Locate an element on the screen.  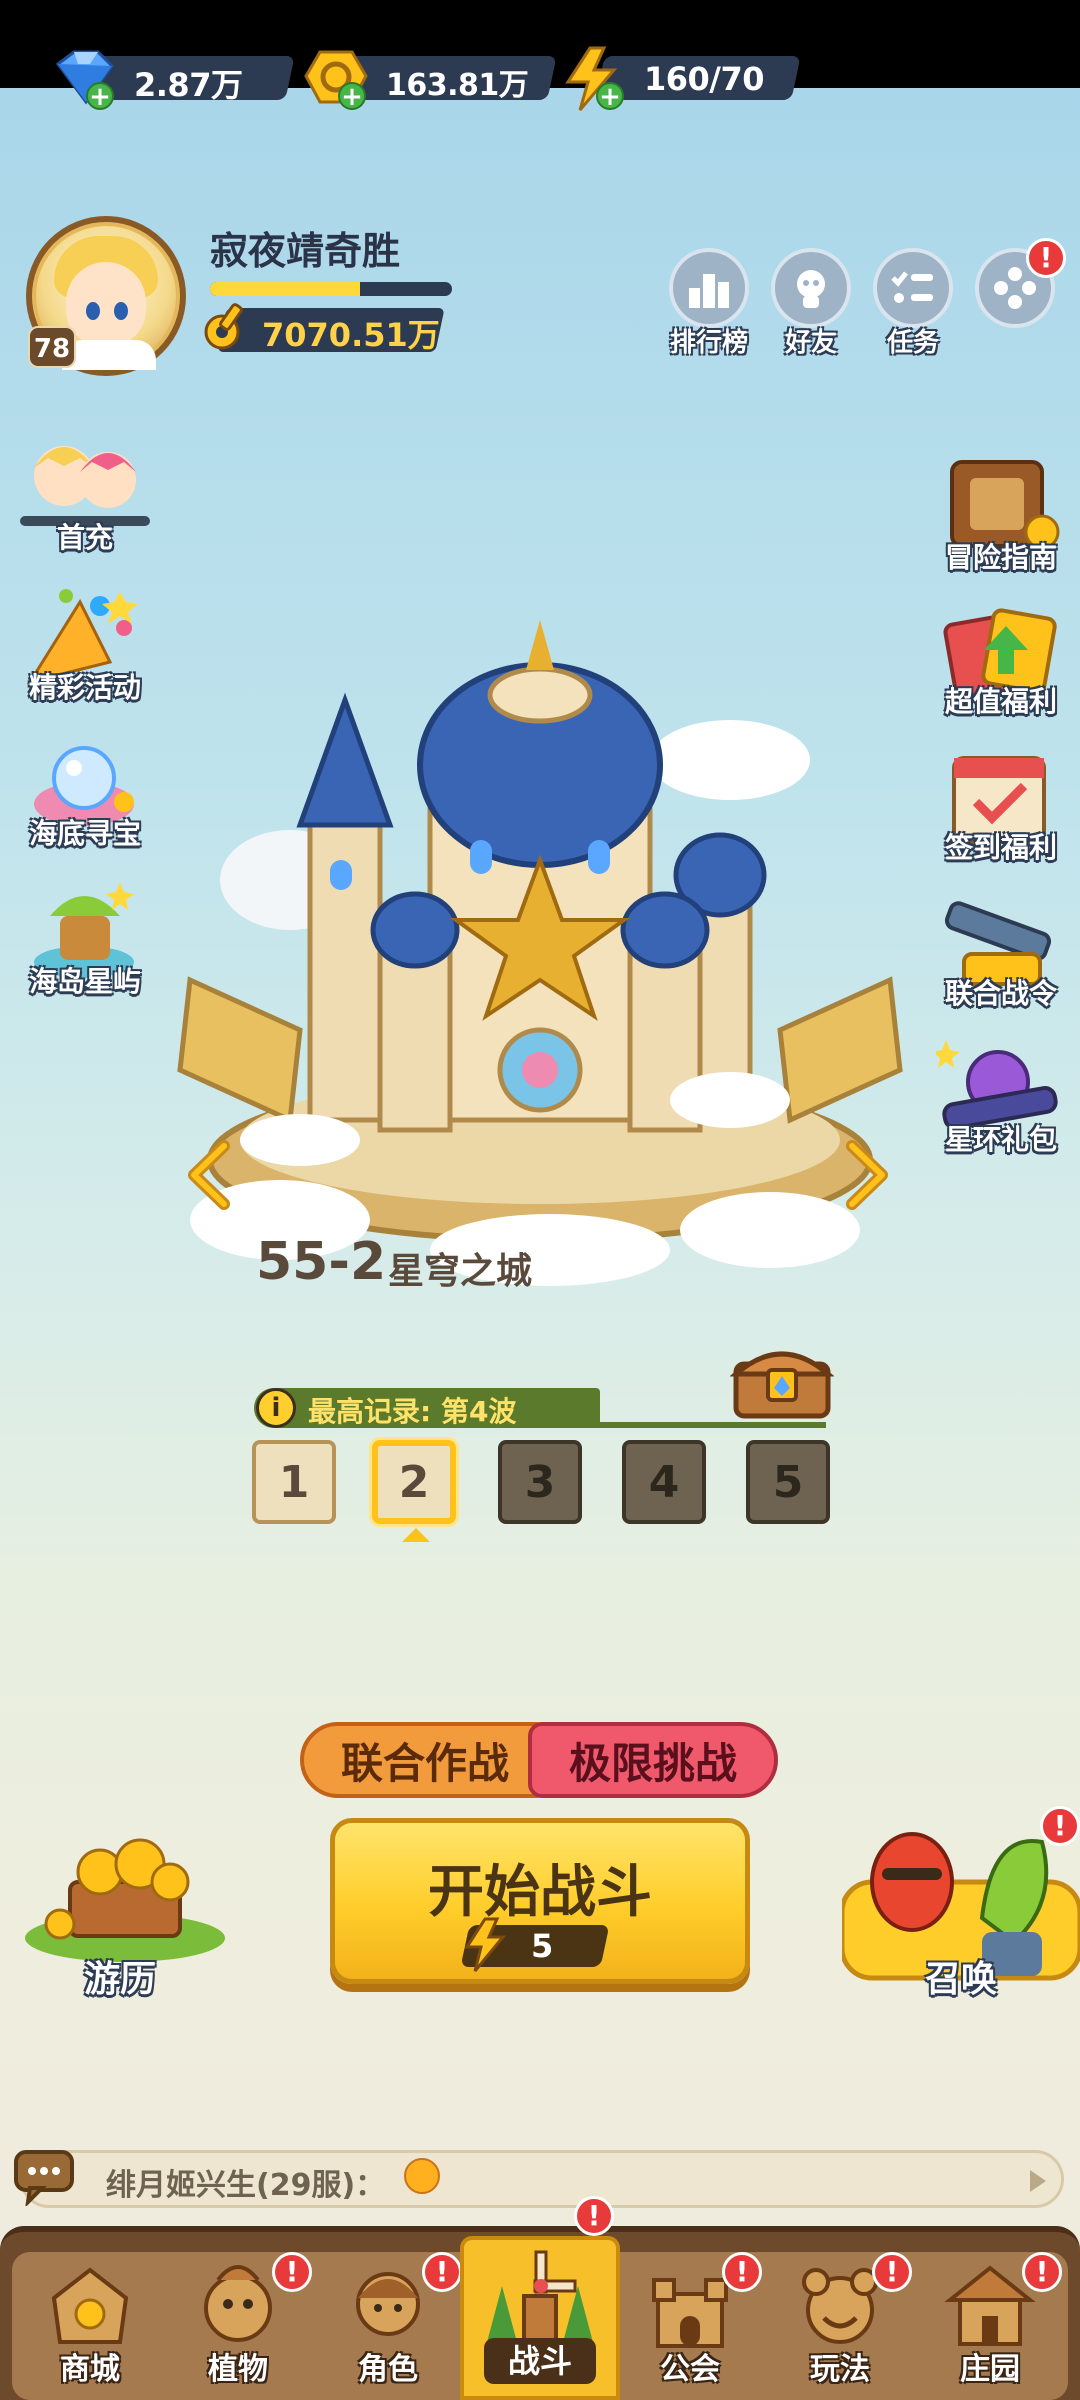
summon-alert-badge: ! is located at coordinates (1060, 1826).